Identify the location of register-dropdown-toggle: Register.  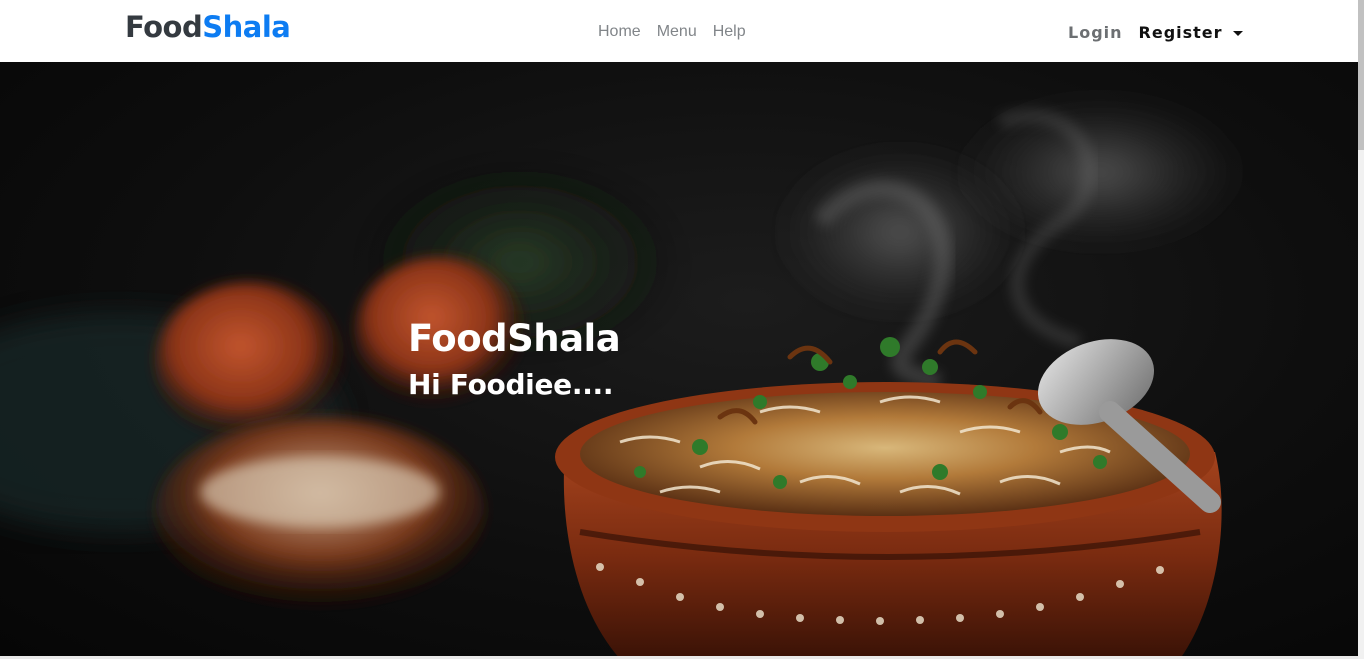
(1191, 32).